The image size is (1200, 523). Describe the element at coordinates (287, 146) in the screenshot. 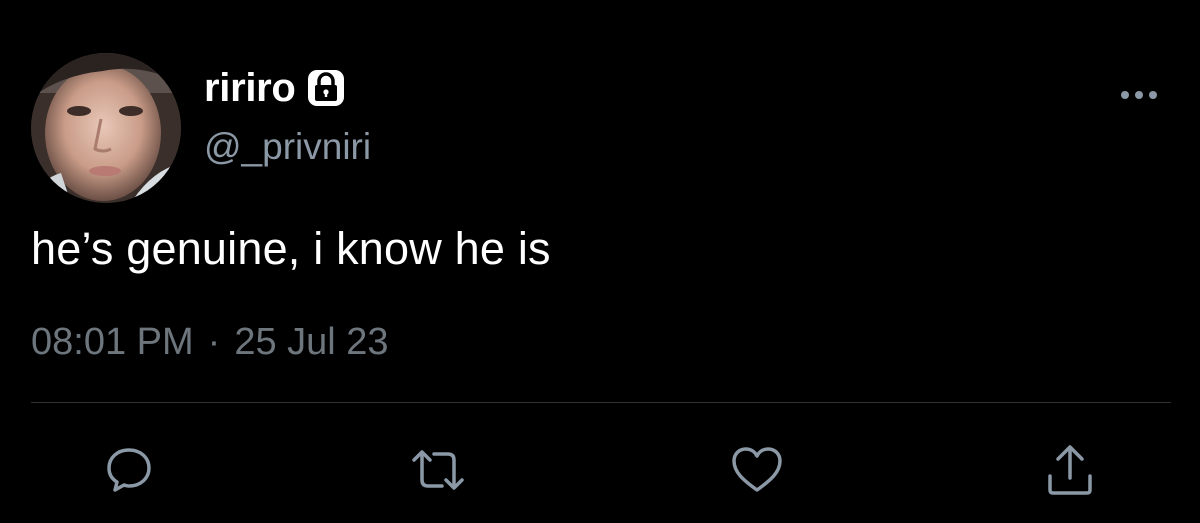

I see `user-handle: @_privniri` at that location.